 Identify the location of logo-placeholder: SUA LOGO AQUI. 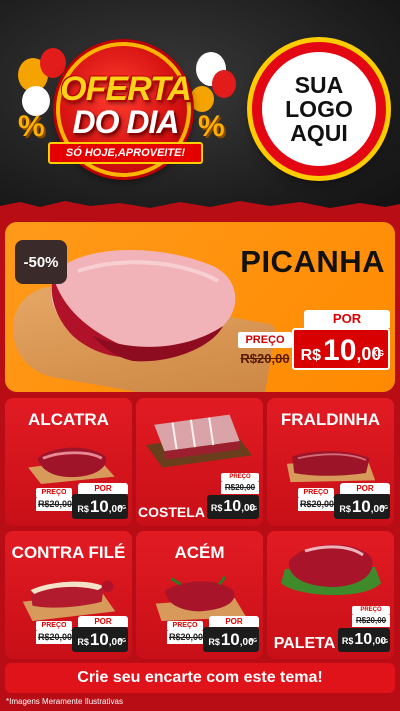
(319, 109).